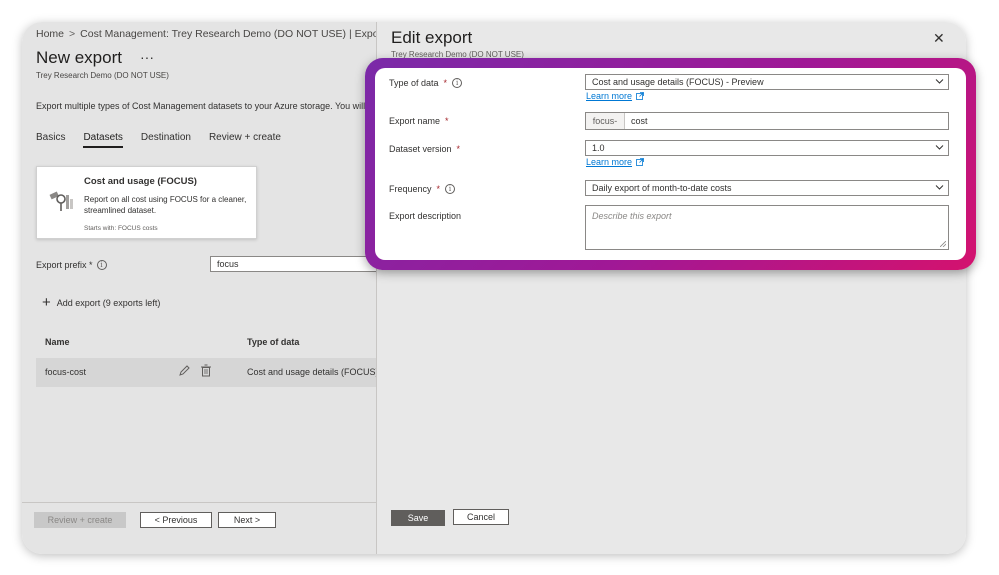 The width and height of the screenshot is (999, 575). I want to click on more-options-icon: ···, so click(147, 57).